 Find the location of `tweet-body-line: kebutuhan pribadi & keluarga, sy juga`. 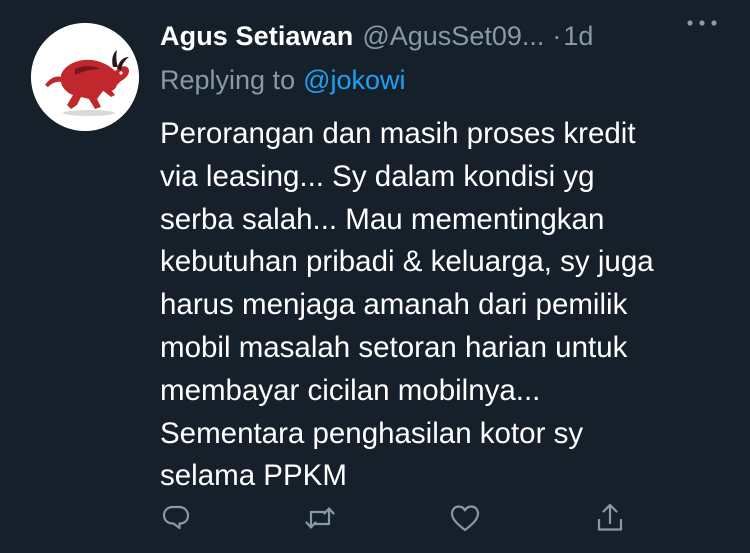

tweet-body-line: kebutuhan pribadi & keluarga, sy juga is located at coordinates (407, 262).